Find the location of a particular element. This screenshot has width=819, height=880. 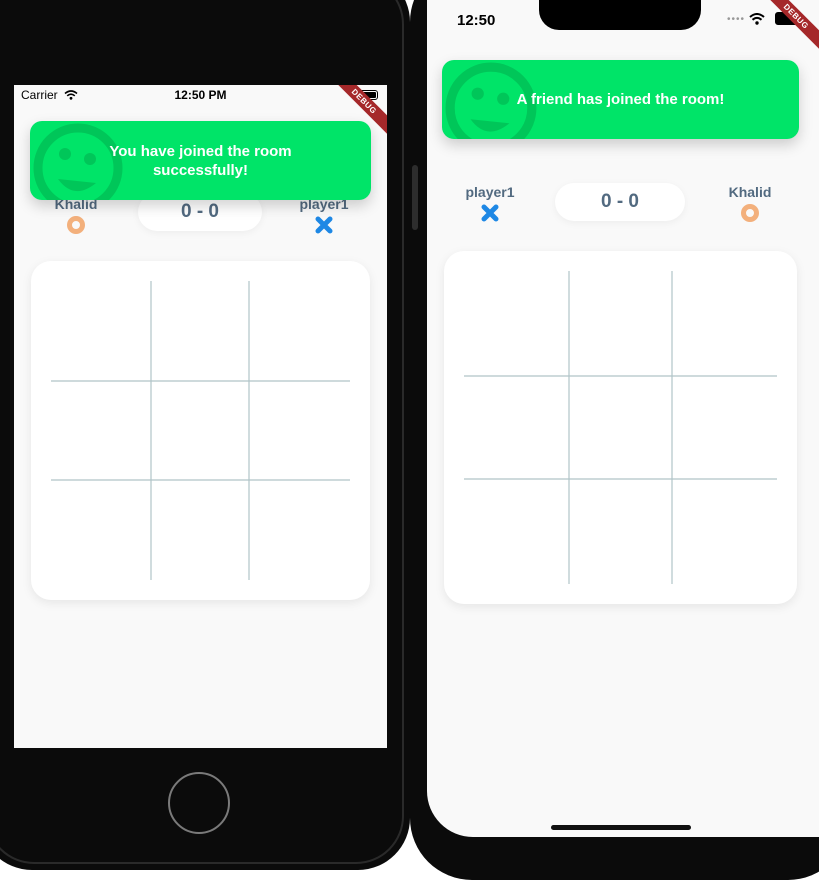

home-indicator is located at coordinates (621, 827).